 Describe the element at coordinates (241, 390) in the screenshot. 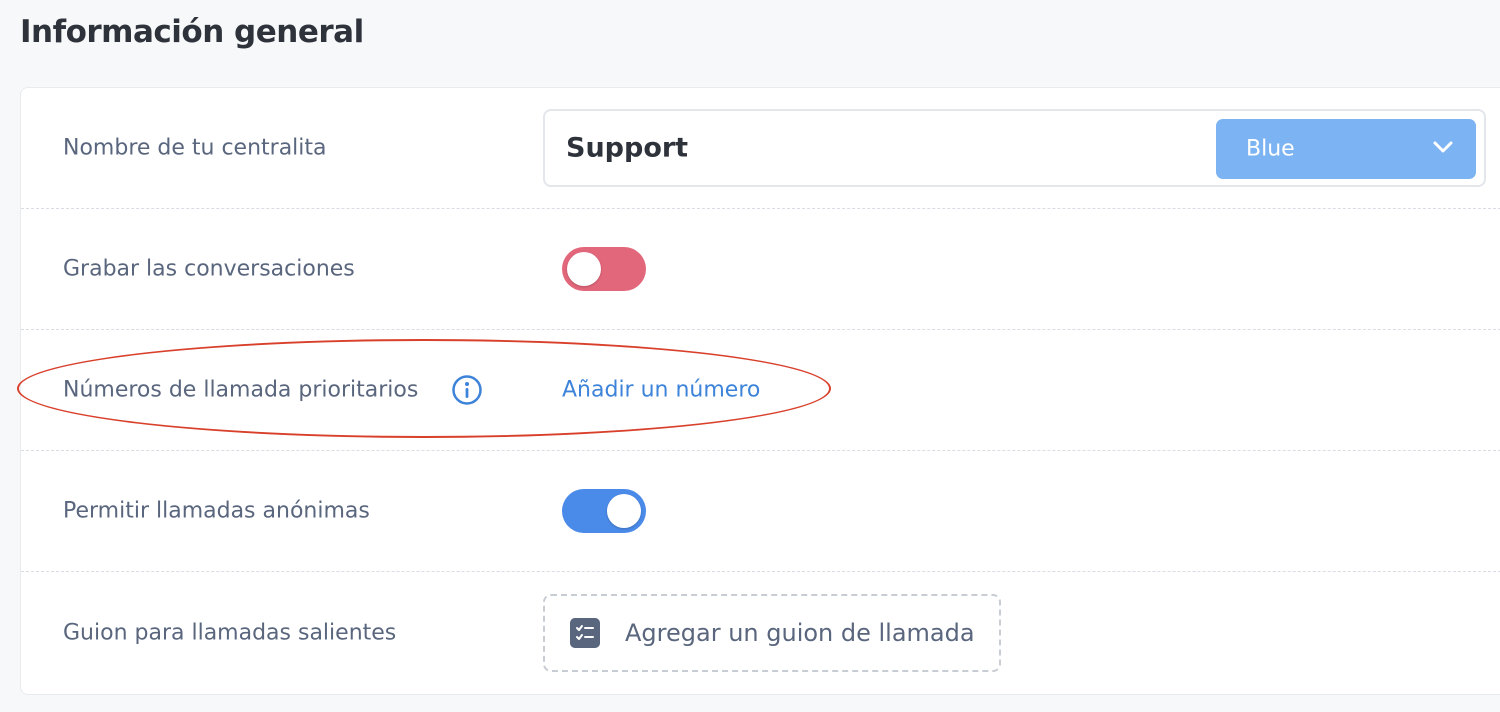

I see `priority-numbers-label: Números de llamada prioritarios` at that location.